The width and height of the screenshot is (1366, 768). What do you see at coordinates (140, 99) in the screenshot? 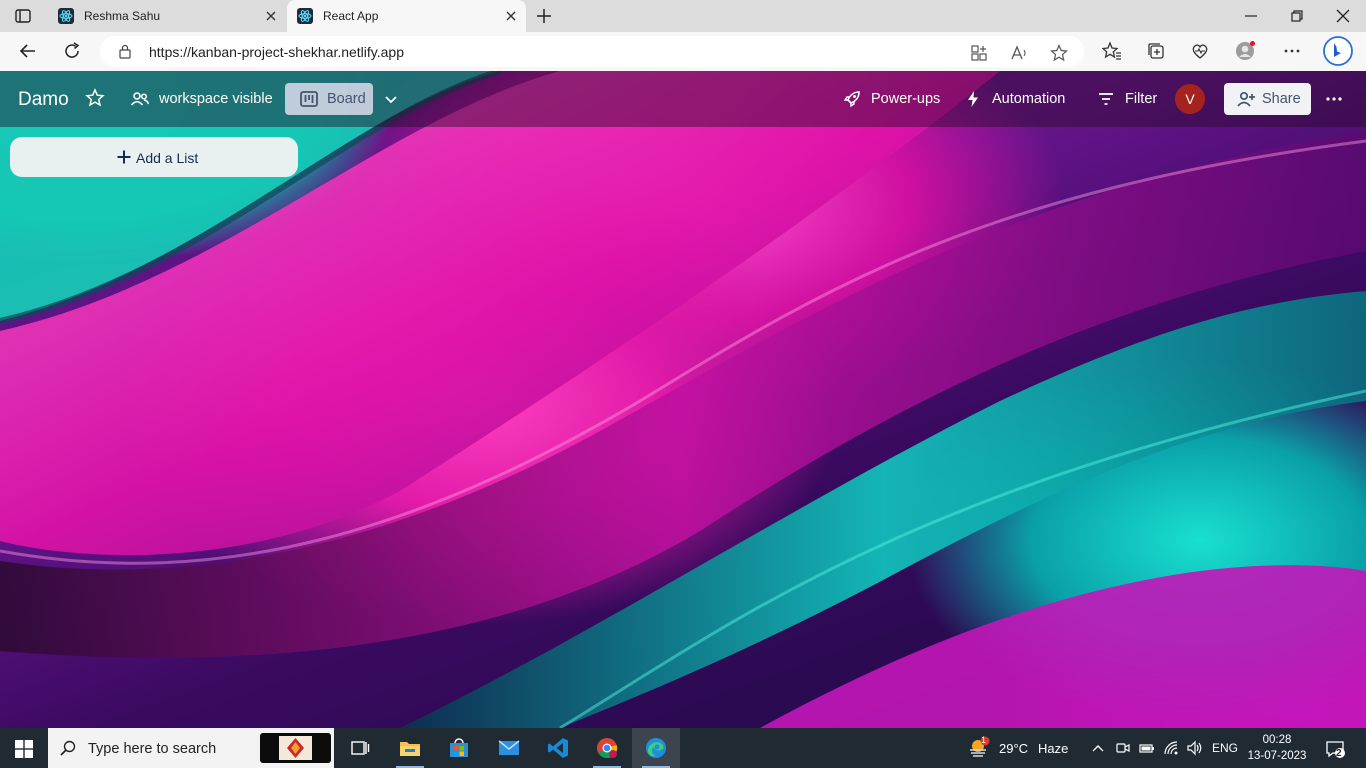
I see `people-icon` at bounding box center [140, 99].